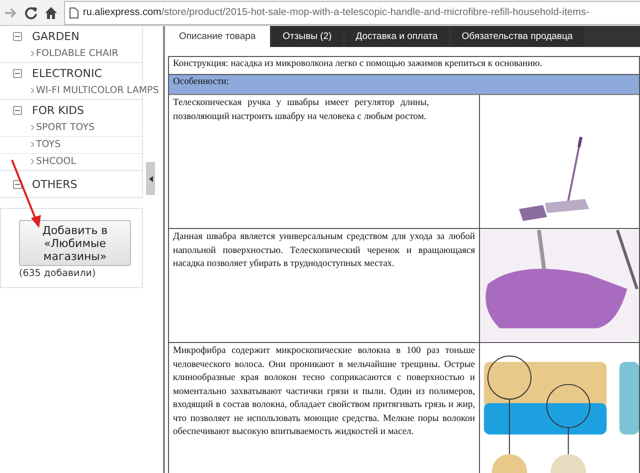 This screenshot has width=640, height=473. What do you see at coordinates (324, 161) in the screenshot?
I see `feature-text: Телескопическая ручка у швабры имеет регулятор длины, позволяющий настроить швабру на человека с любым ростом.` at bounding box center [324, 161].